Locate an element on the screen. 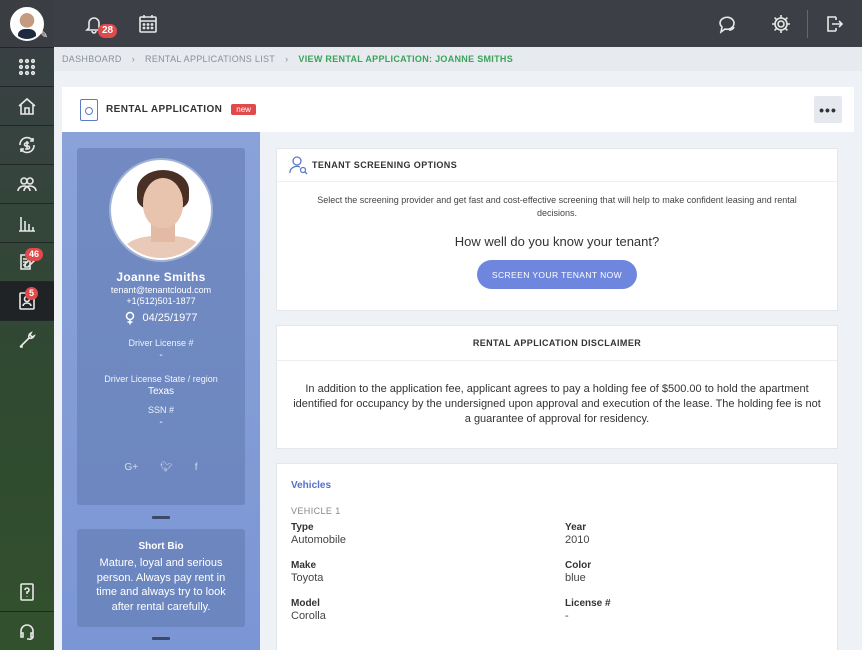  logout-button is located at coordinates (834, 23).